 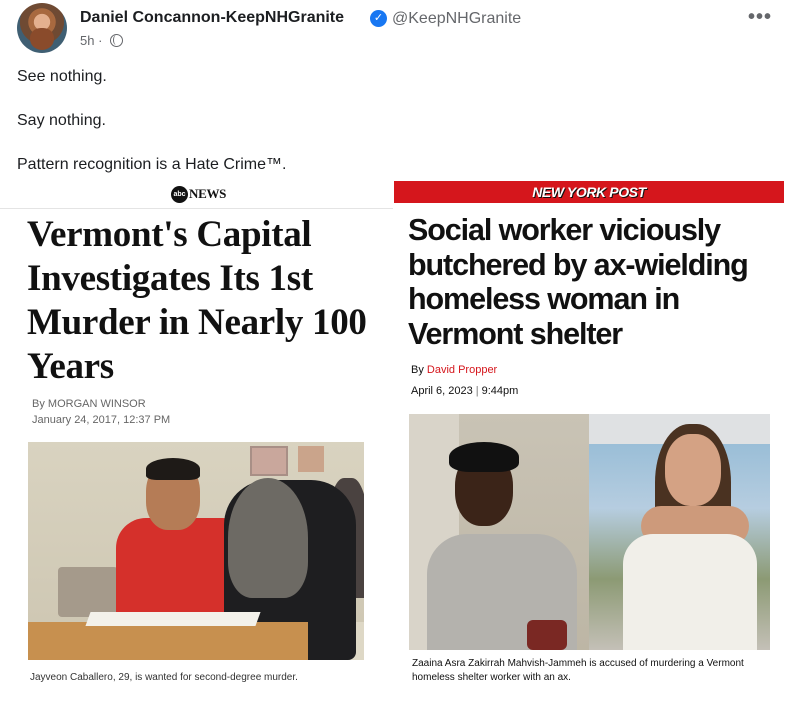 I want to click on post-line: Pattern recognition is a Hate Crime™., so click(x=152, y=164).